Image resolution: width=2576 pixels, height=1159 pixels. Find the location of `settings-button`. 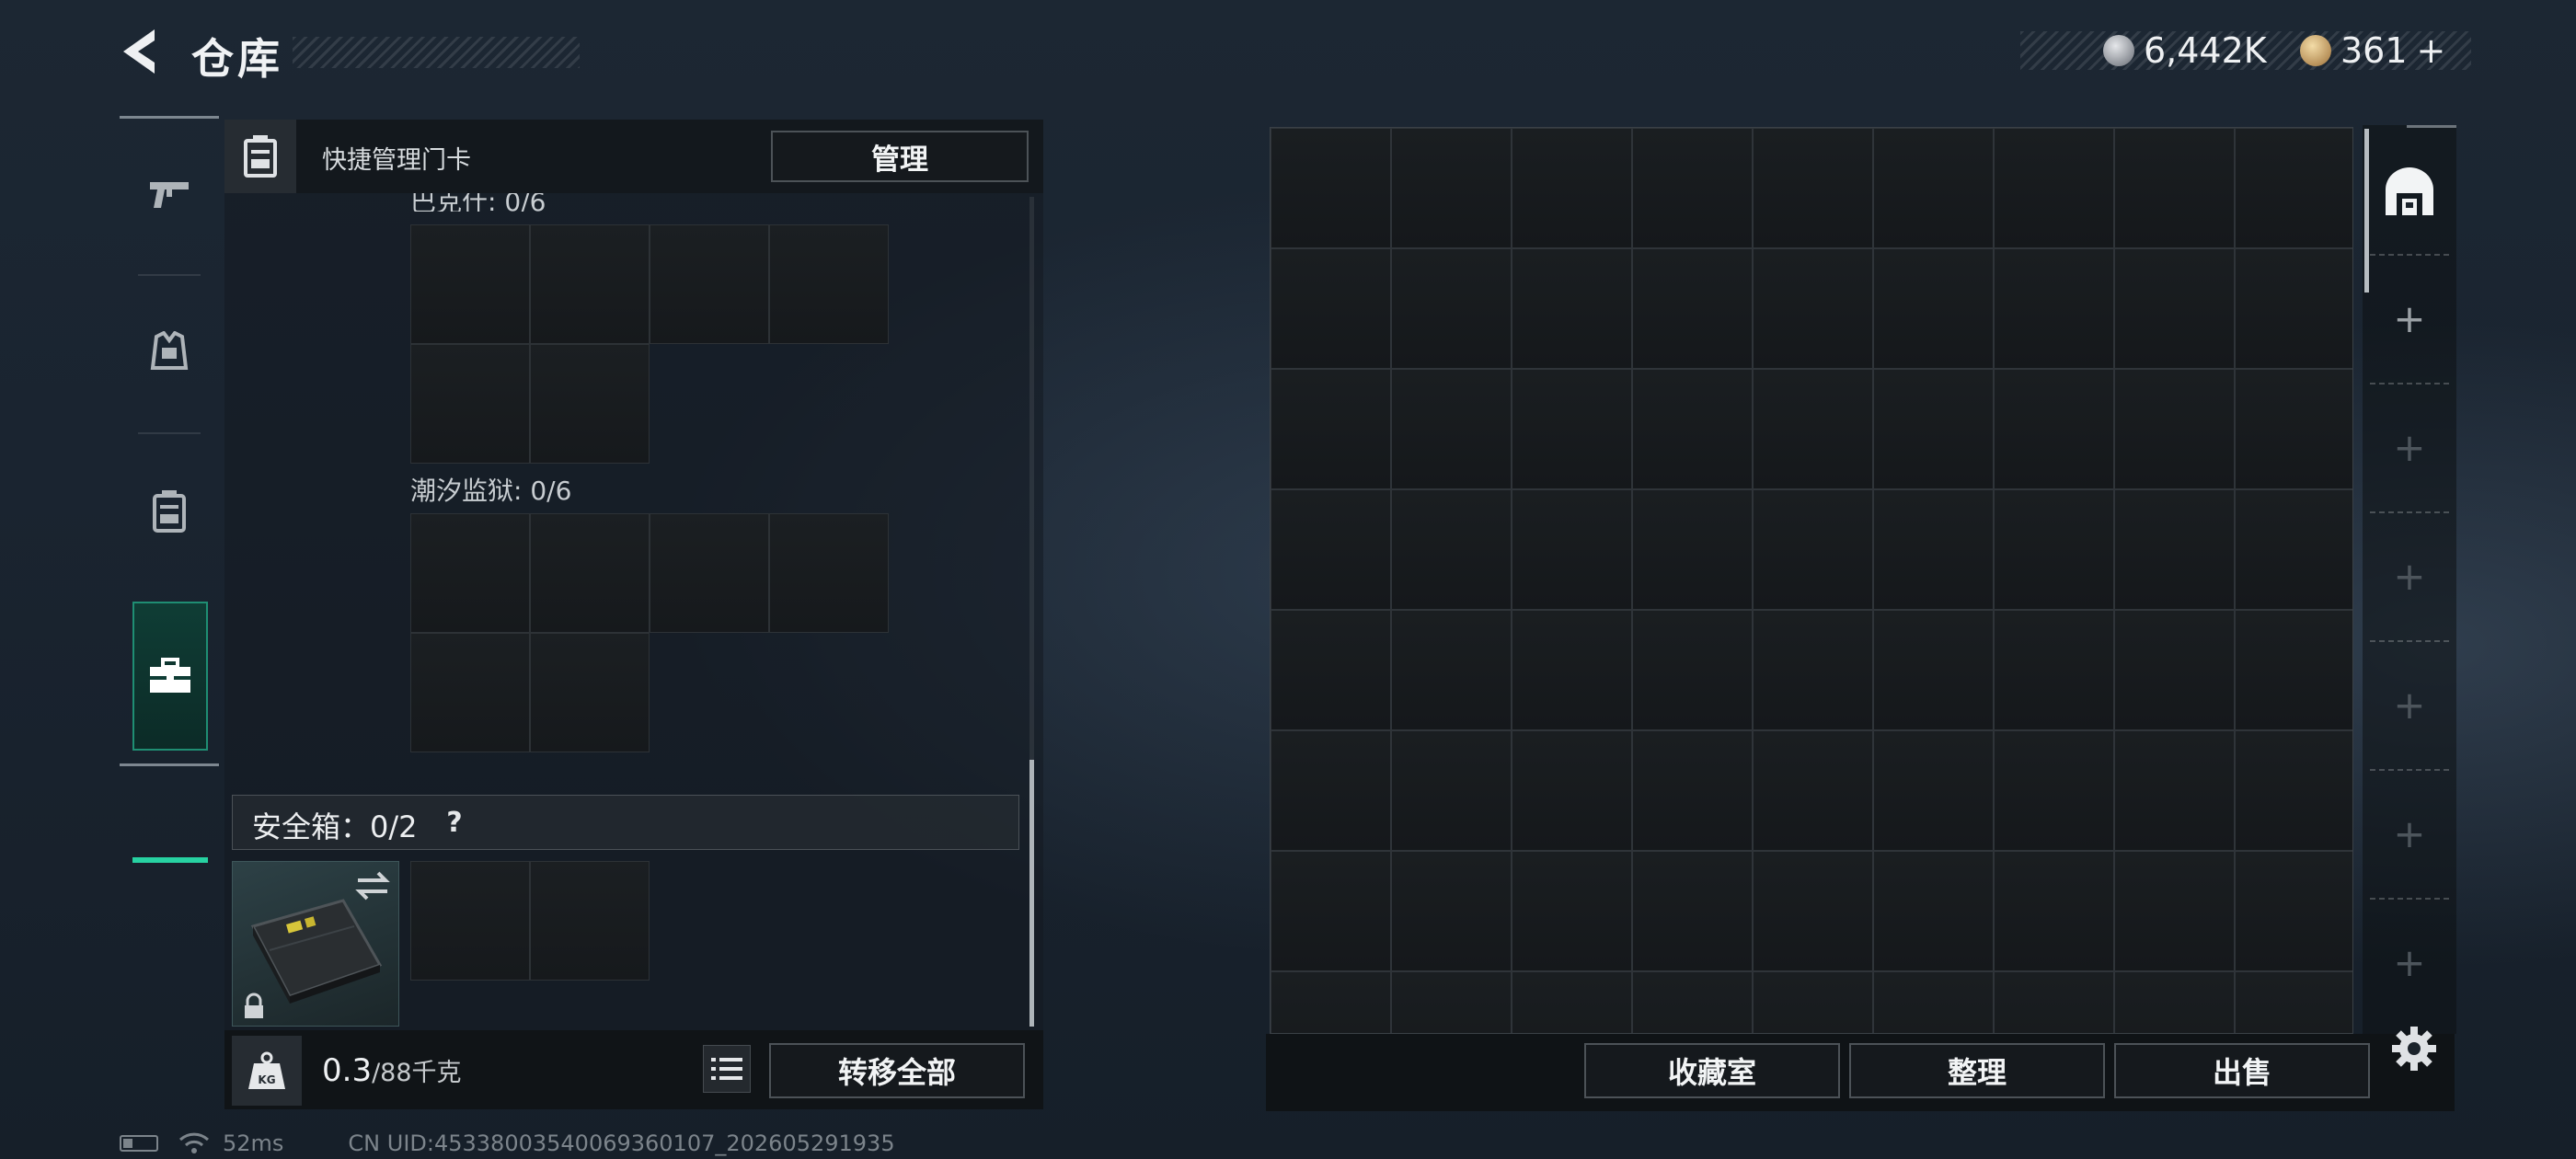

settings-button is located at coordinates (2414, 1048).